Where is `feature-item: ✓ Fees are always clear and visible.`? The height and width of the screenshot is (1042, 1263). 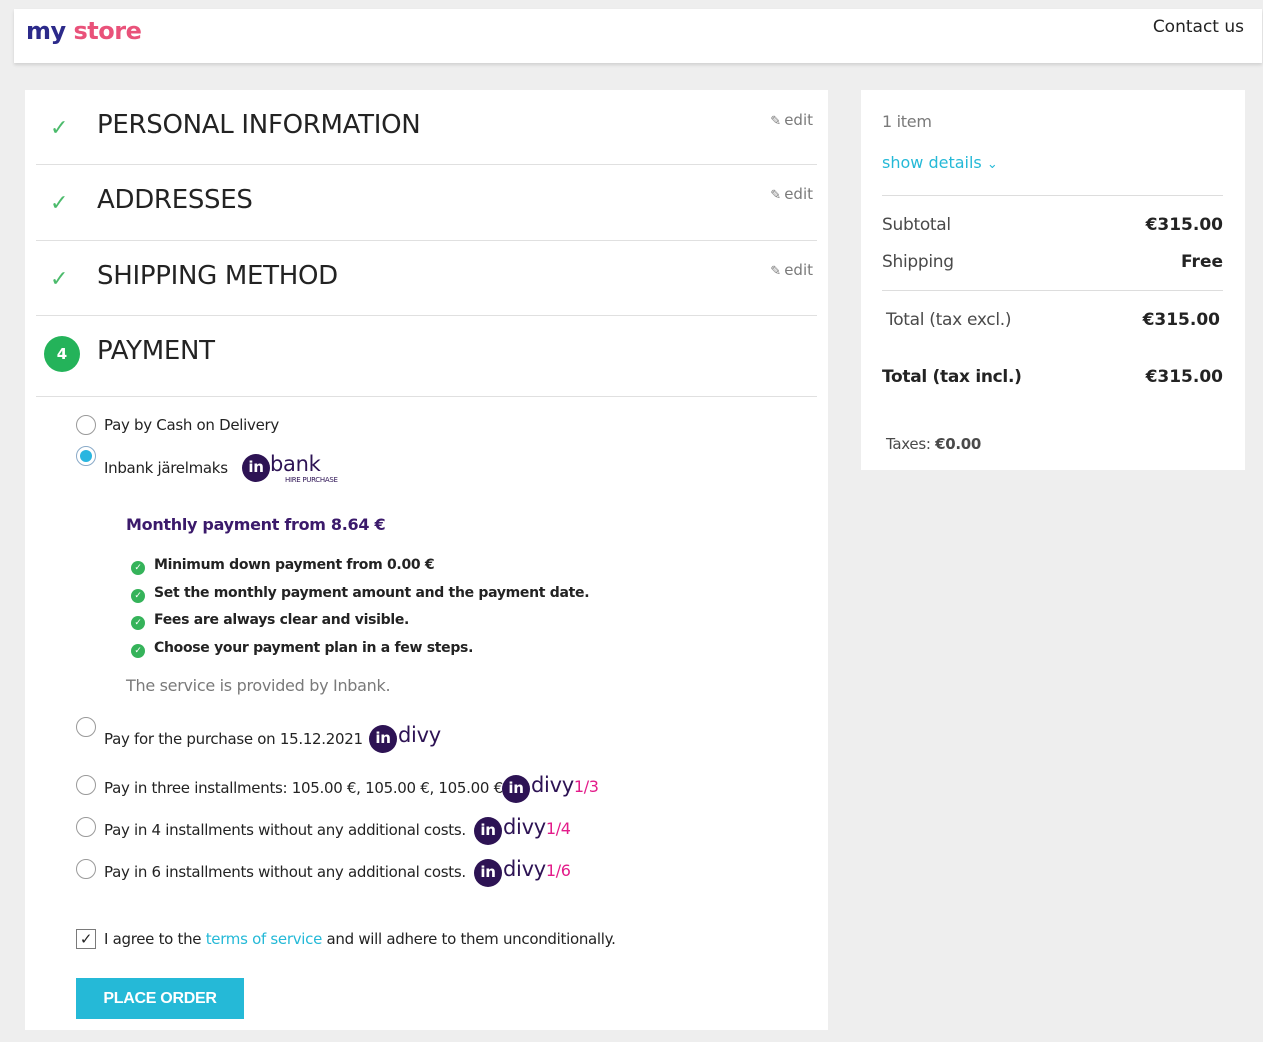
feature-item: ✓ Fees are always clear and visible. is located at coordinates (270, 621).